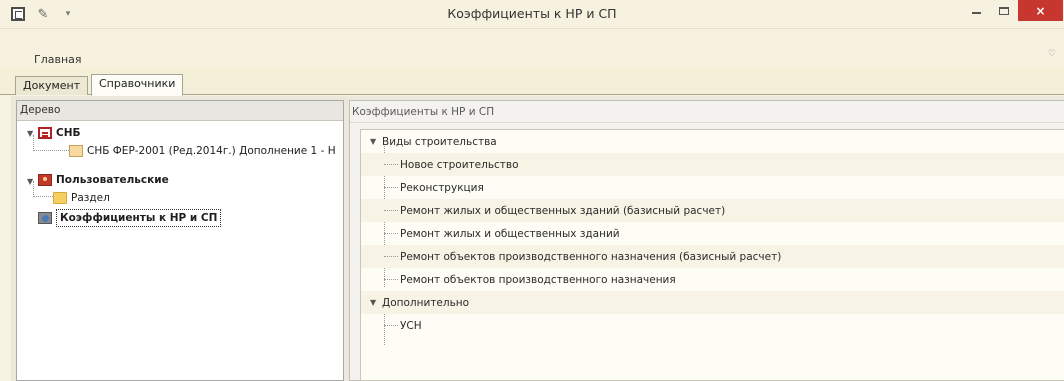 This screenshot has width=1064, height=381. What do you see at coordinates (45, 180) in the screenshot?
I see `user-folder-icon` at bounding box center [45, 180].